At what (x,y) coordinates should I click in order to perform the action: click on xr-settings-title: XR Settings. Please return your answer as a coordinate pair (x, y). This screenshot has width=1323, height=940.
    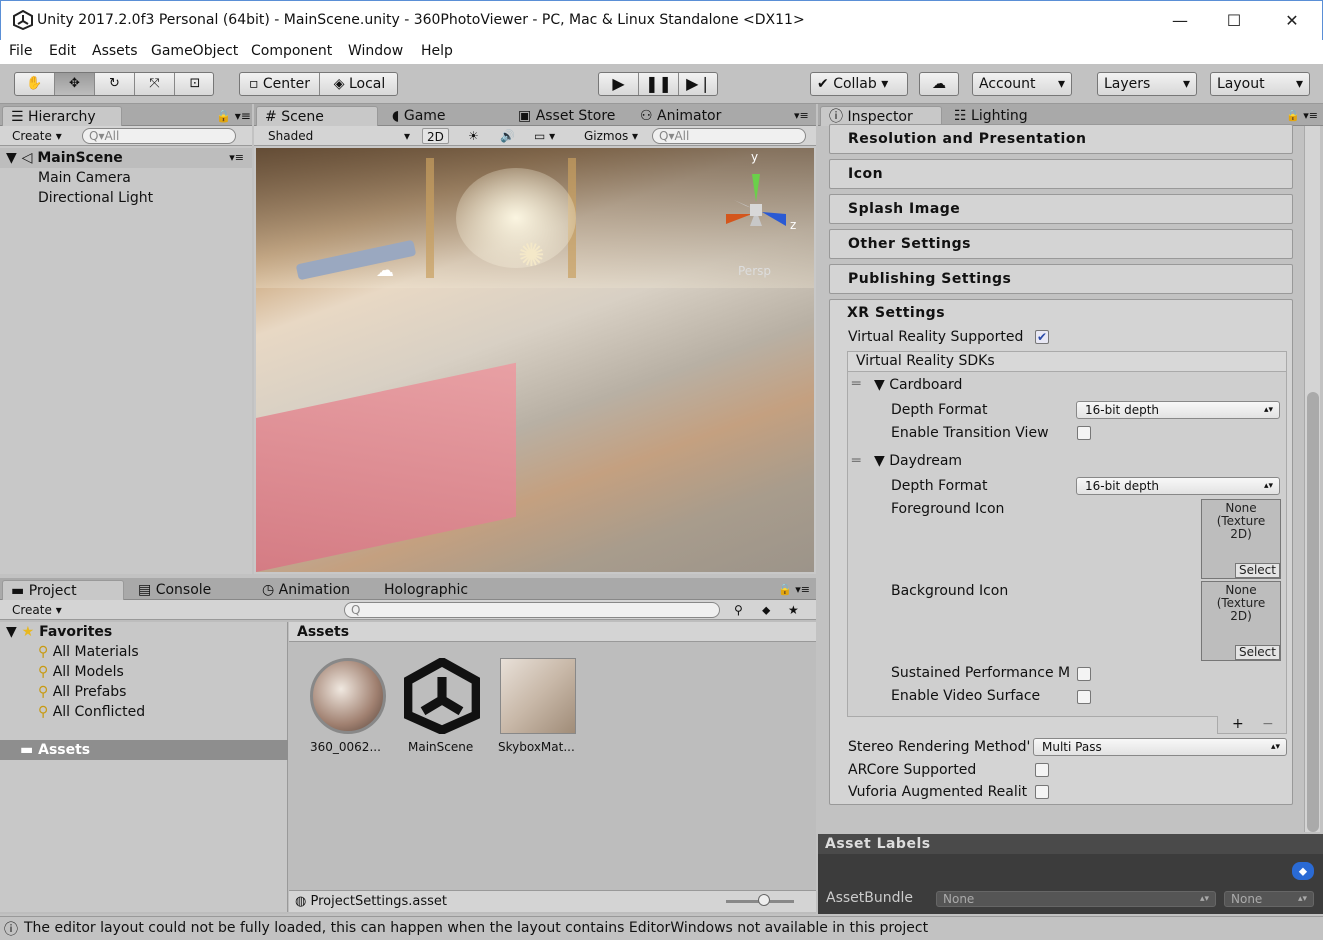
    Looking at the image, I should click on (896, 313).